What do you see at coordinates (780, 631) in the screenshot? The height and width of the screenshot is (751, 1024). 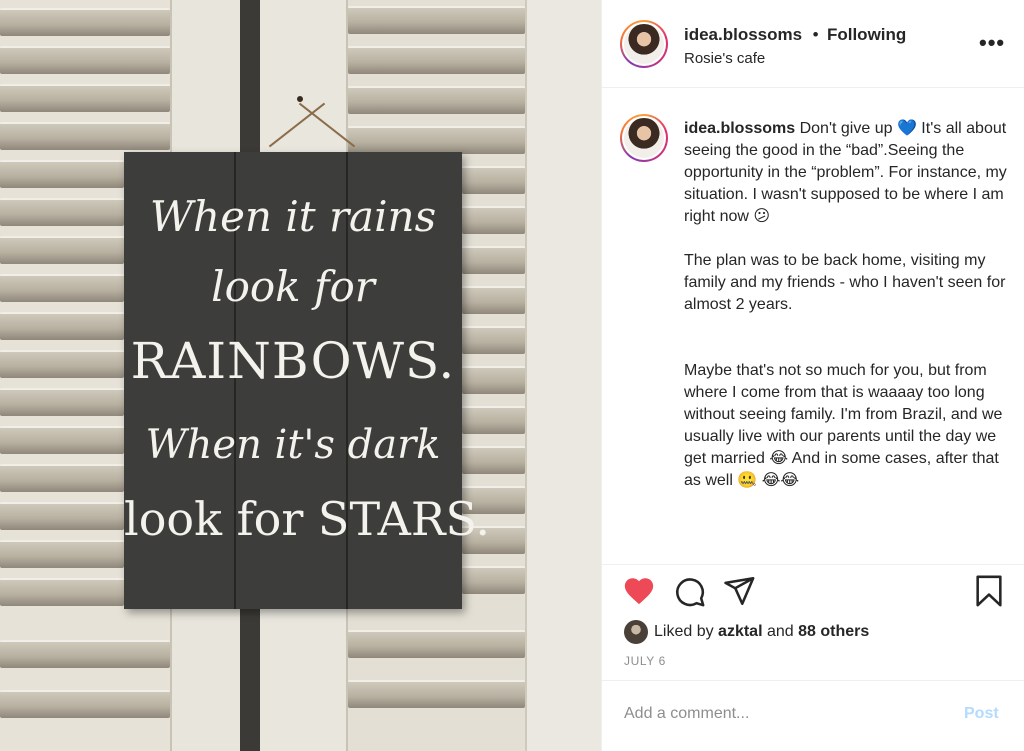 I see `likes-conjunction: and` at bounding box center [780, 631].